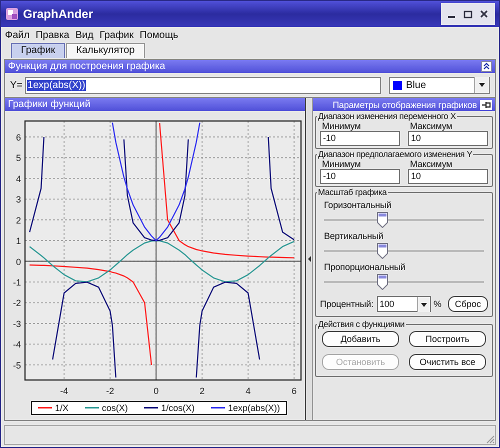 The height and width of the screenshot is (448, 500). Describe the element at coordinates (352, 192) in the screenshot. I see `group-title: Масштаб графика` at that location.